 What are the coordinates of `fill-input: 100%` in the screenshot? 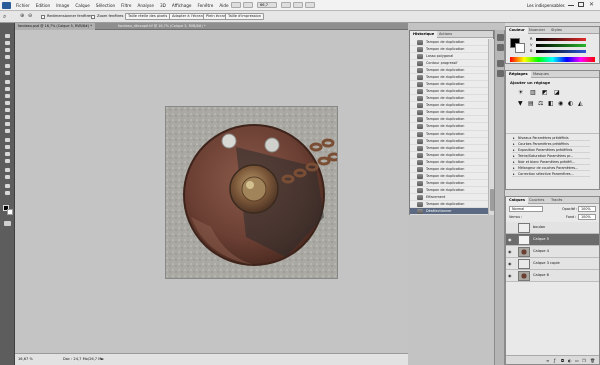 It's located at (587, 217).